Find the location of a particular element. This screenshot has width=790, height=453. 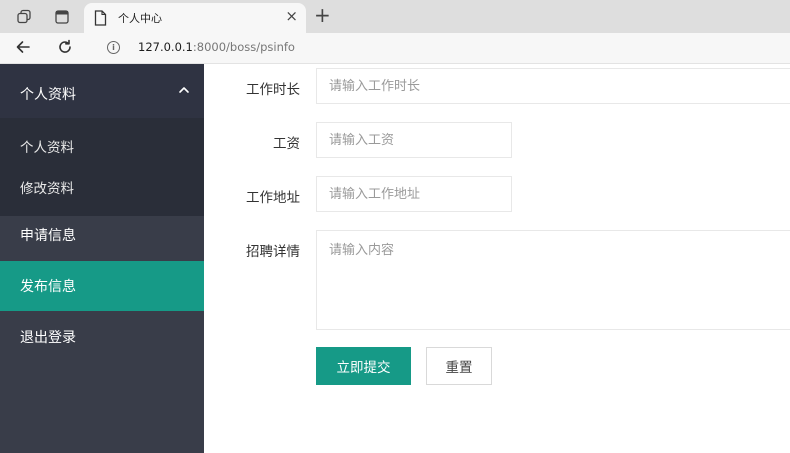

work-address-input is located at coordinates (414, 194).